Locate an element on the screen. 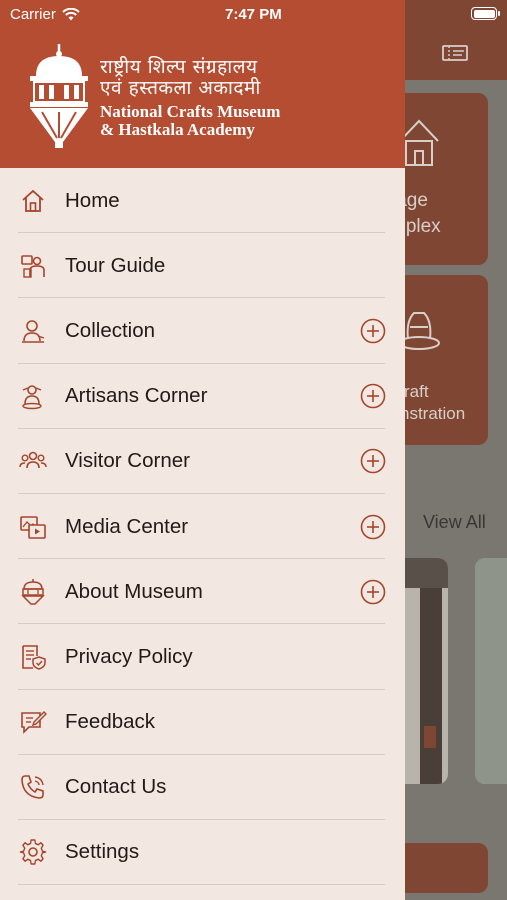 This screenshot has height=900, width=507. status-time: 7:47 PM is located at coordinates (253, 14).